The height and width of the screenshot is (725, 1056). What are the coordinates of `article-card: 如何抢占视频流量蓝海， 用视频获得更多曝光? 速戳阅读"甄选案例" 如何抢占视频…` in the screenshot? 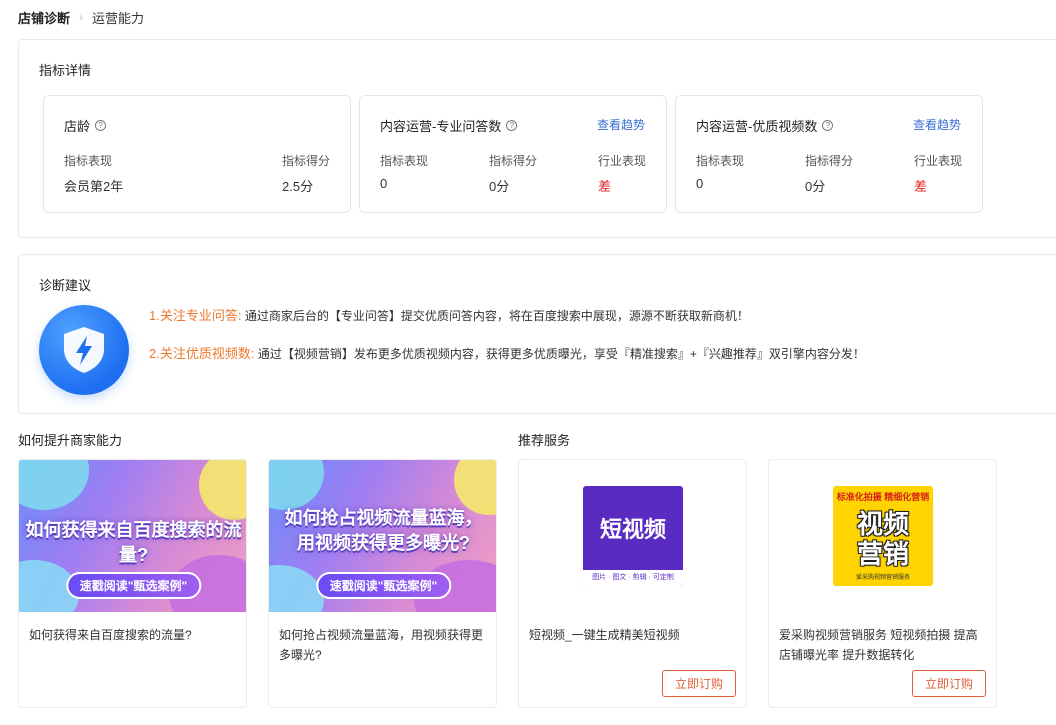 It's located at (382, 583).